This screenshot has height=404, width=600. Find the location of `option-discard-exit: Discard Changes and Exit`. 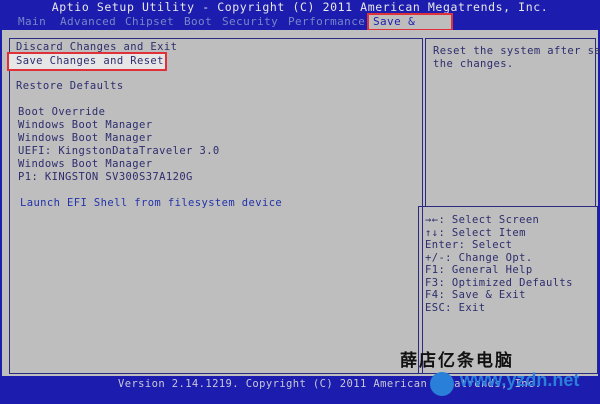

option-discard-exit: Discard Changes and Exit is located at coordinates (96, 47).